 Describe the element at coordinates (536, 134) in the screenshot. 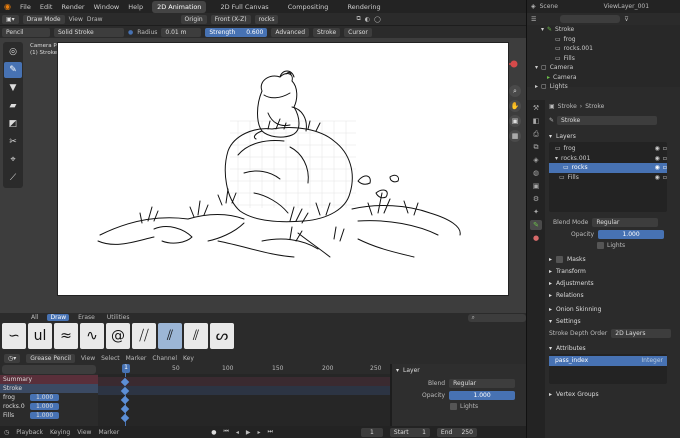

I see `output-props-icon: ⎙` at that location.